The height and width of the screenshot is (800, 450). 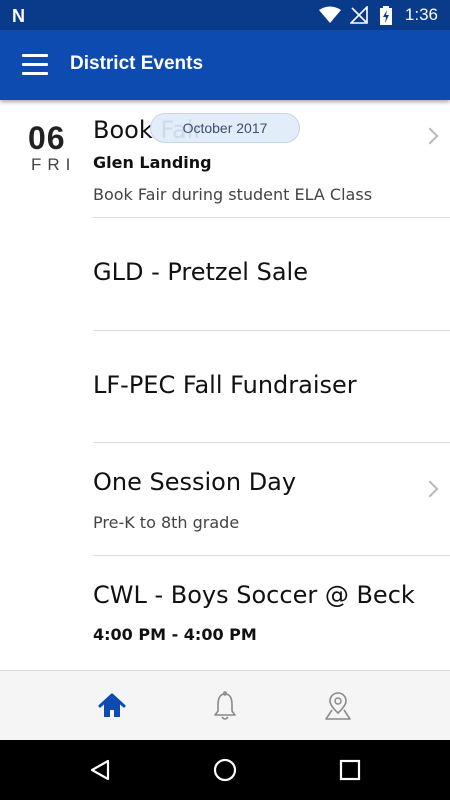 I want to click on battery-charging-icon, so click(x=386, y=15).